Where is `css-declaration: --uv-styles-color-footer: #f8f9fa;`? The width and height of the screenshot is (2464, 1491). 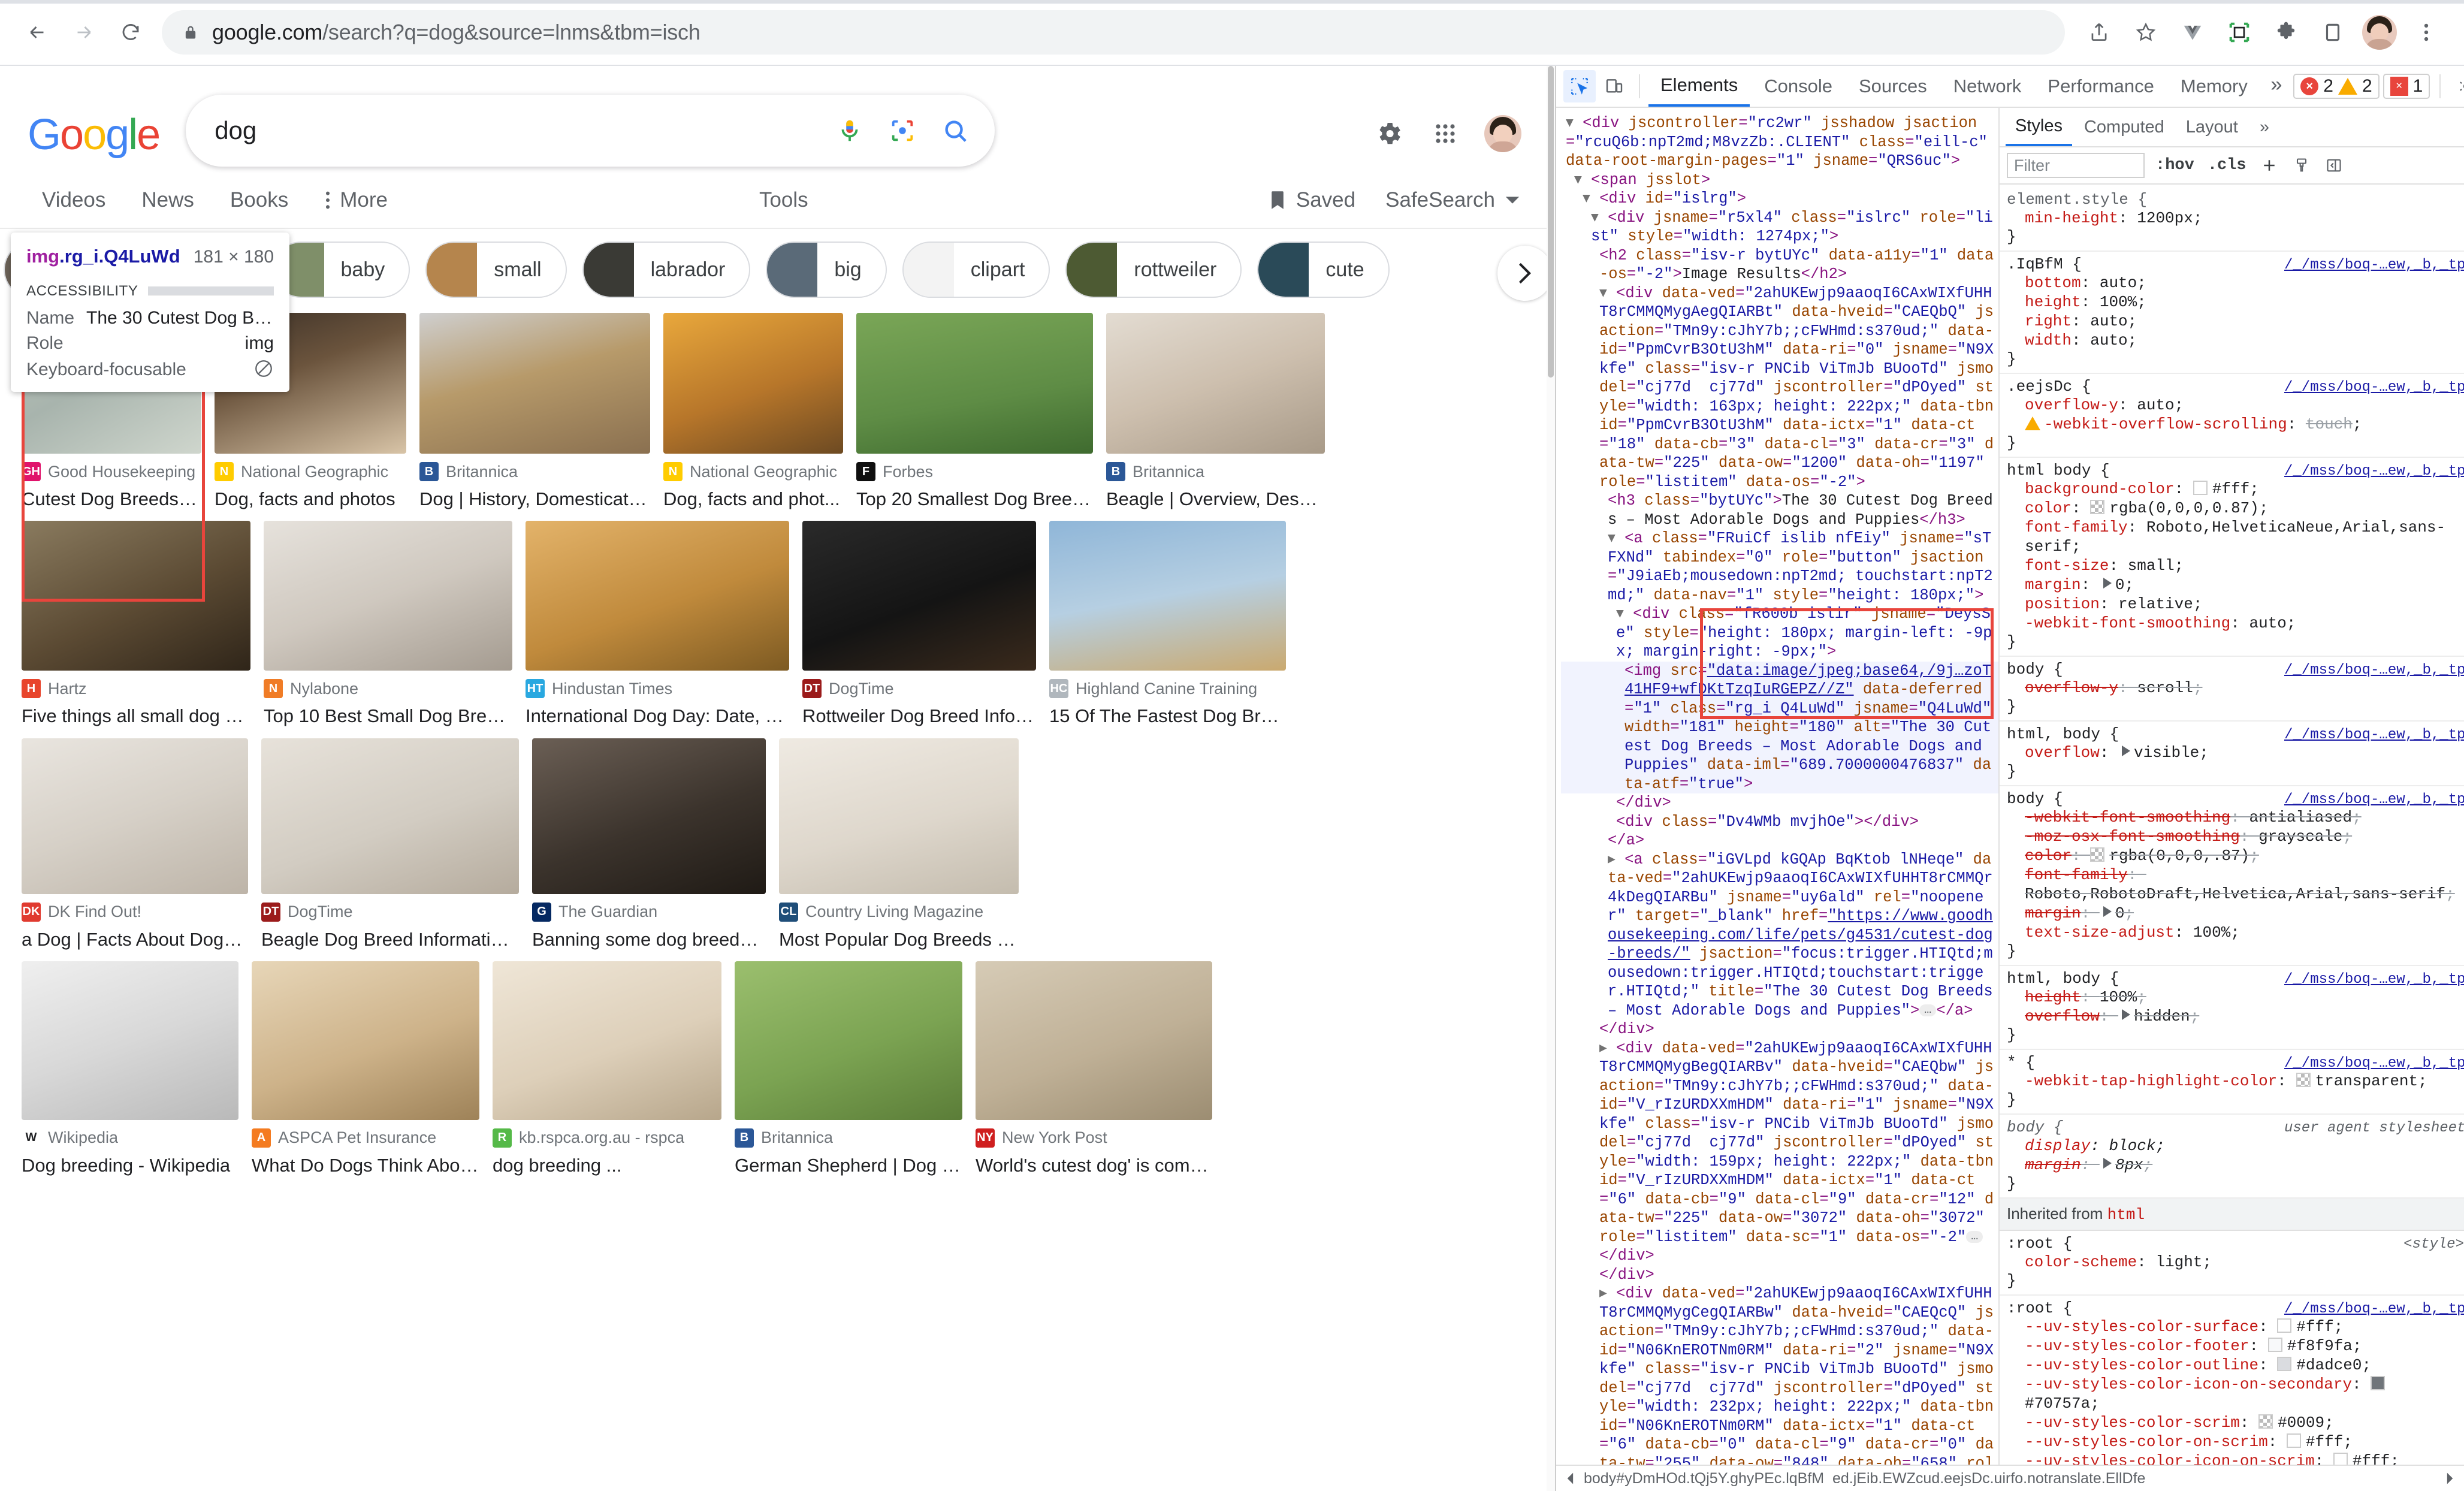
css-declaration: --uv-styles-color-footer: #f8f9fa; is located at coordinates (2235, 1346).